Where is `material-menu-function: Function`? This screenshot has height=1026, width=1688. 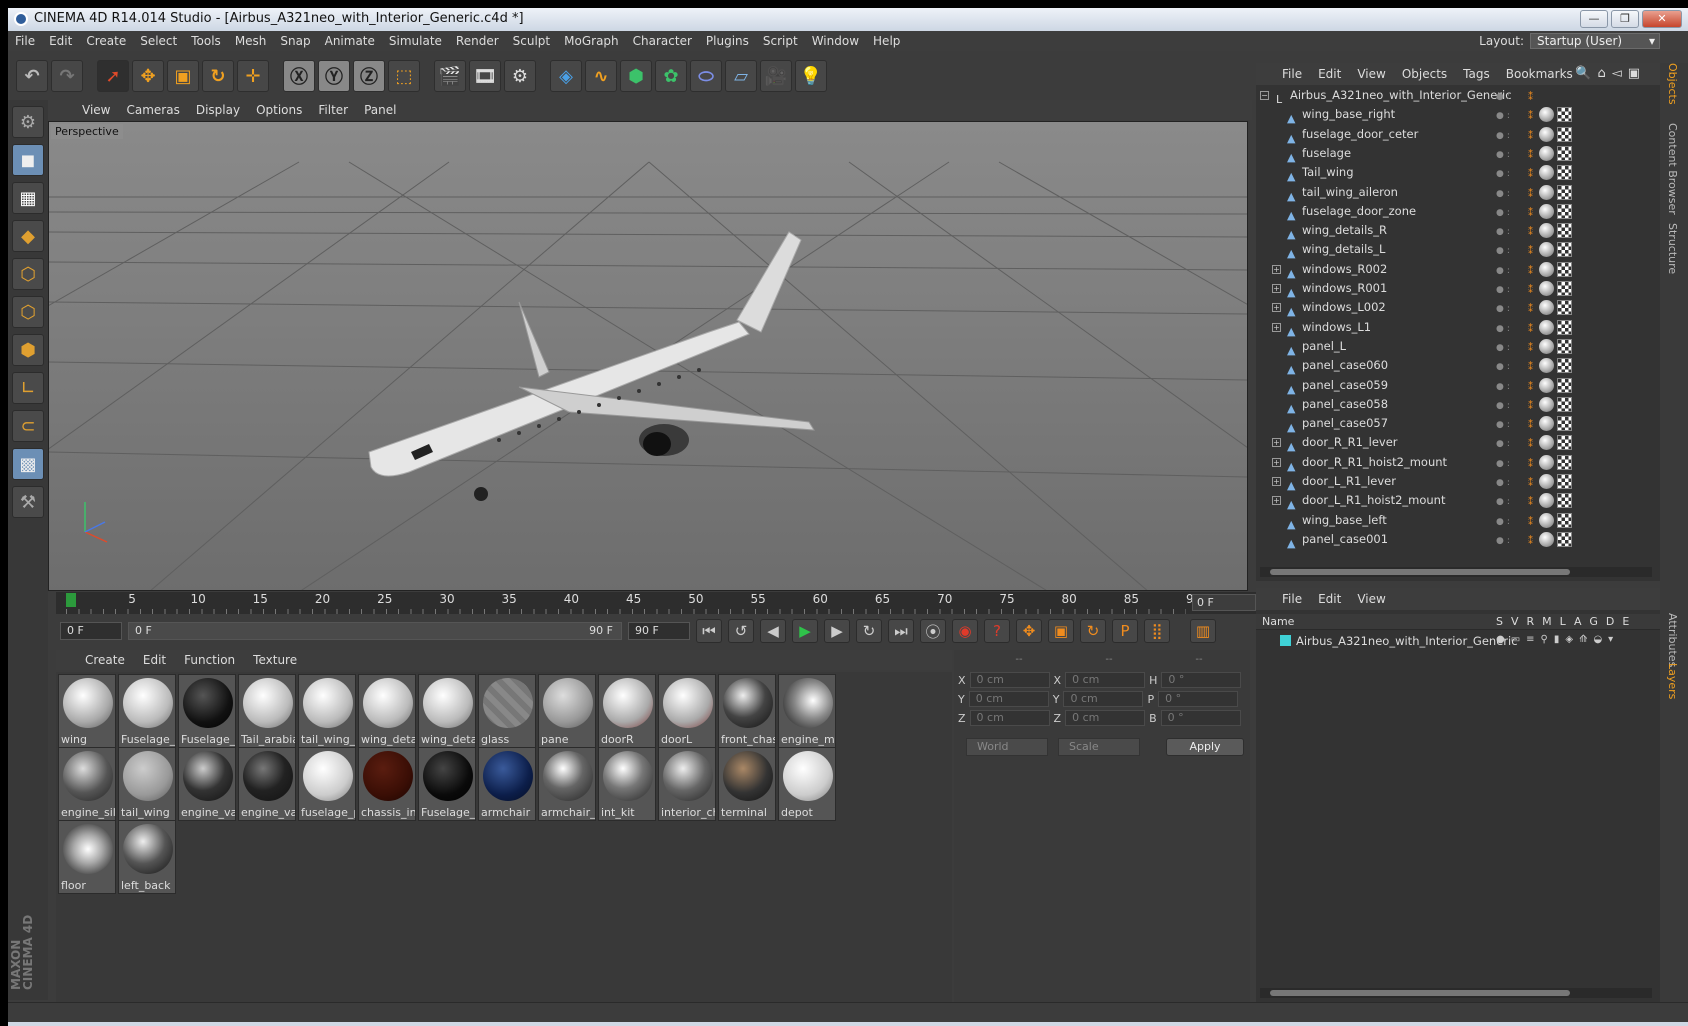 material-menu-function: Function is located at coordinates (209, 660).